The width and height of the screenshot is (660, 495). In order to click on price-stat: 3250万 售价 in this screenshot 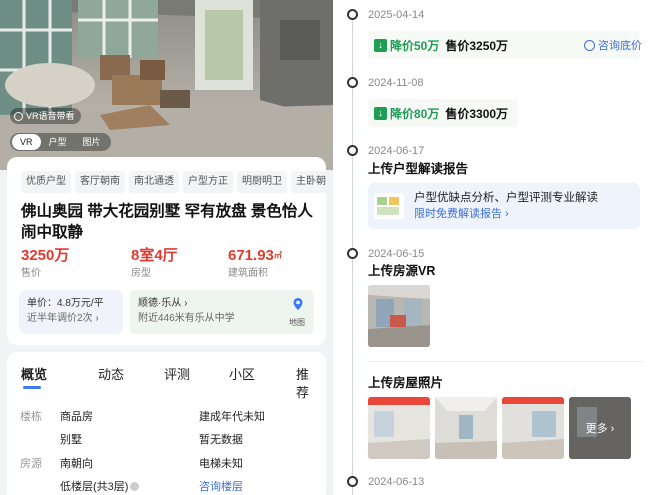, I will do `click(45, 264)`.